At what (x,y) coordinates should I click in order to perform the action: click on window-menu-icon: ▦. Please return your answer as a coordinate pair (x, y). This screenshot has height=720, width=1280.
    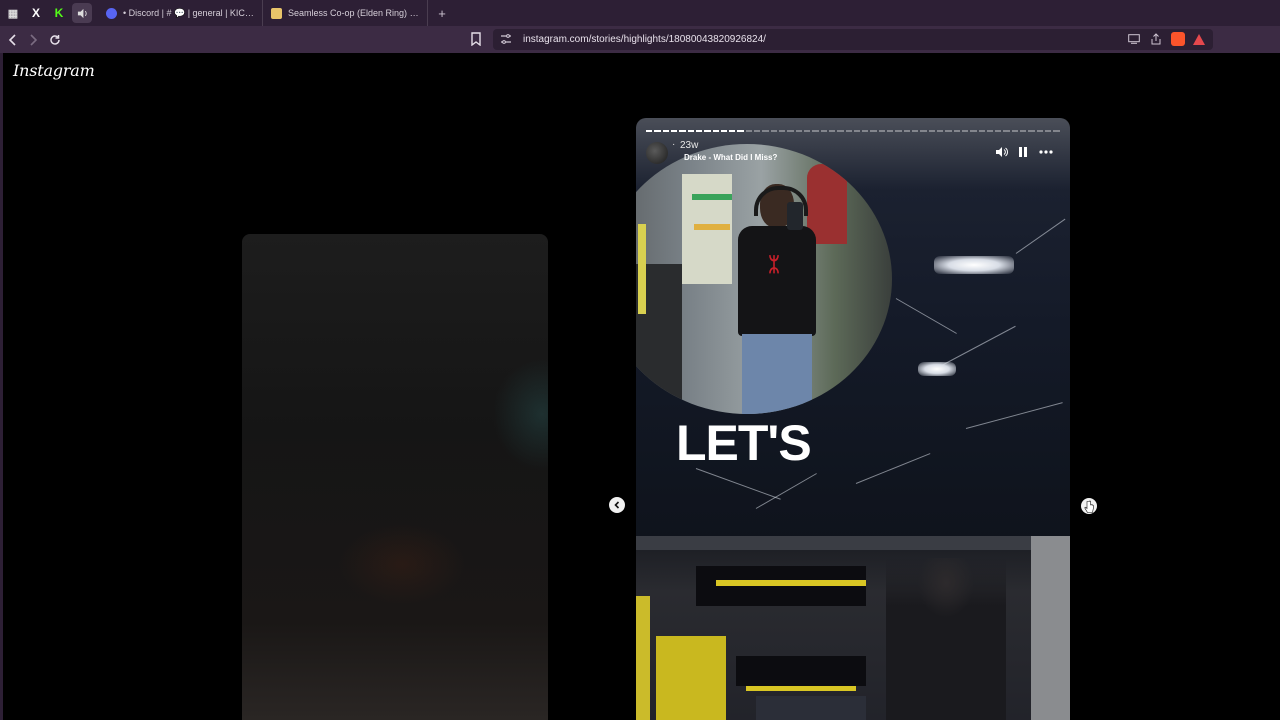
    Looking at the image, I should click on (13, 13).